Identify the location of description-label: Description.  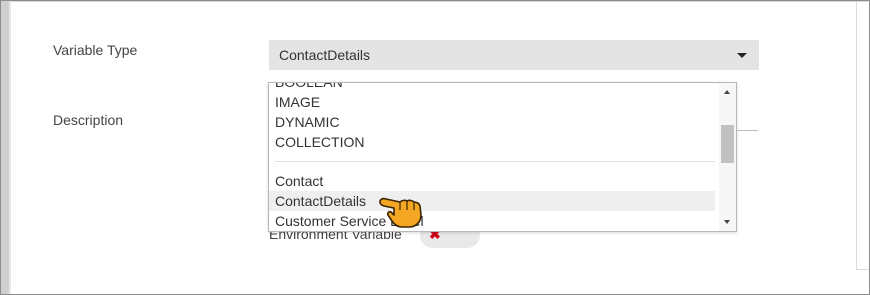
(88, 120).